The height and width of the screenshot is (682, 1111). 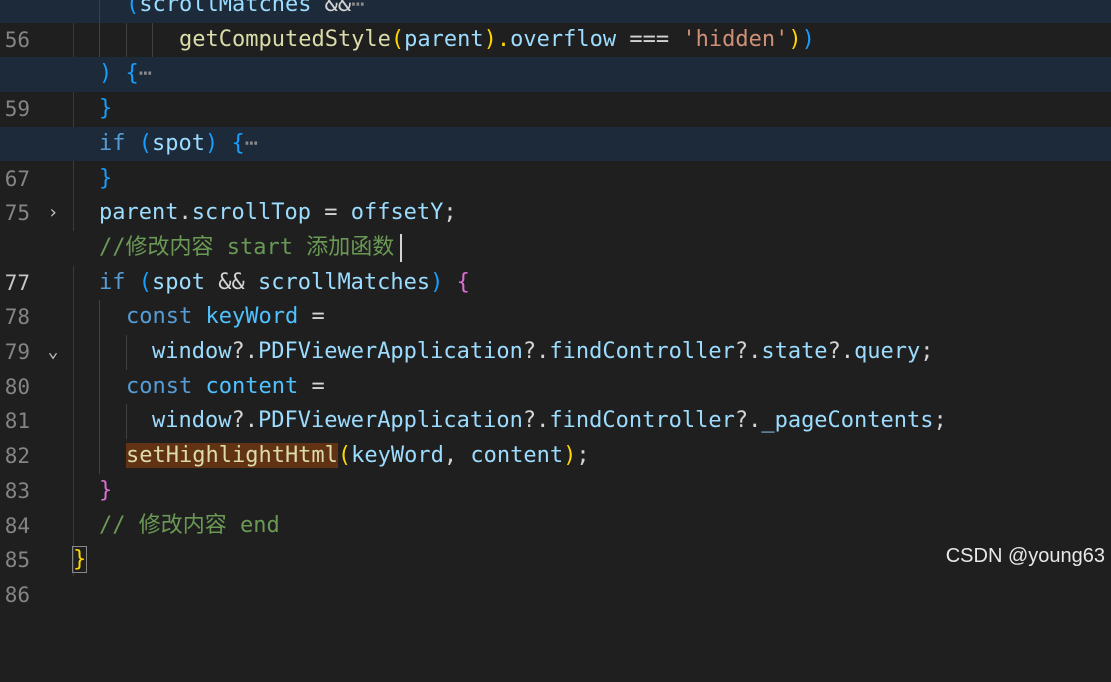 What do you see at coordinates (649, 39) in the screenshot?
I see `operator: ===` at bounding box center [649, 39].